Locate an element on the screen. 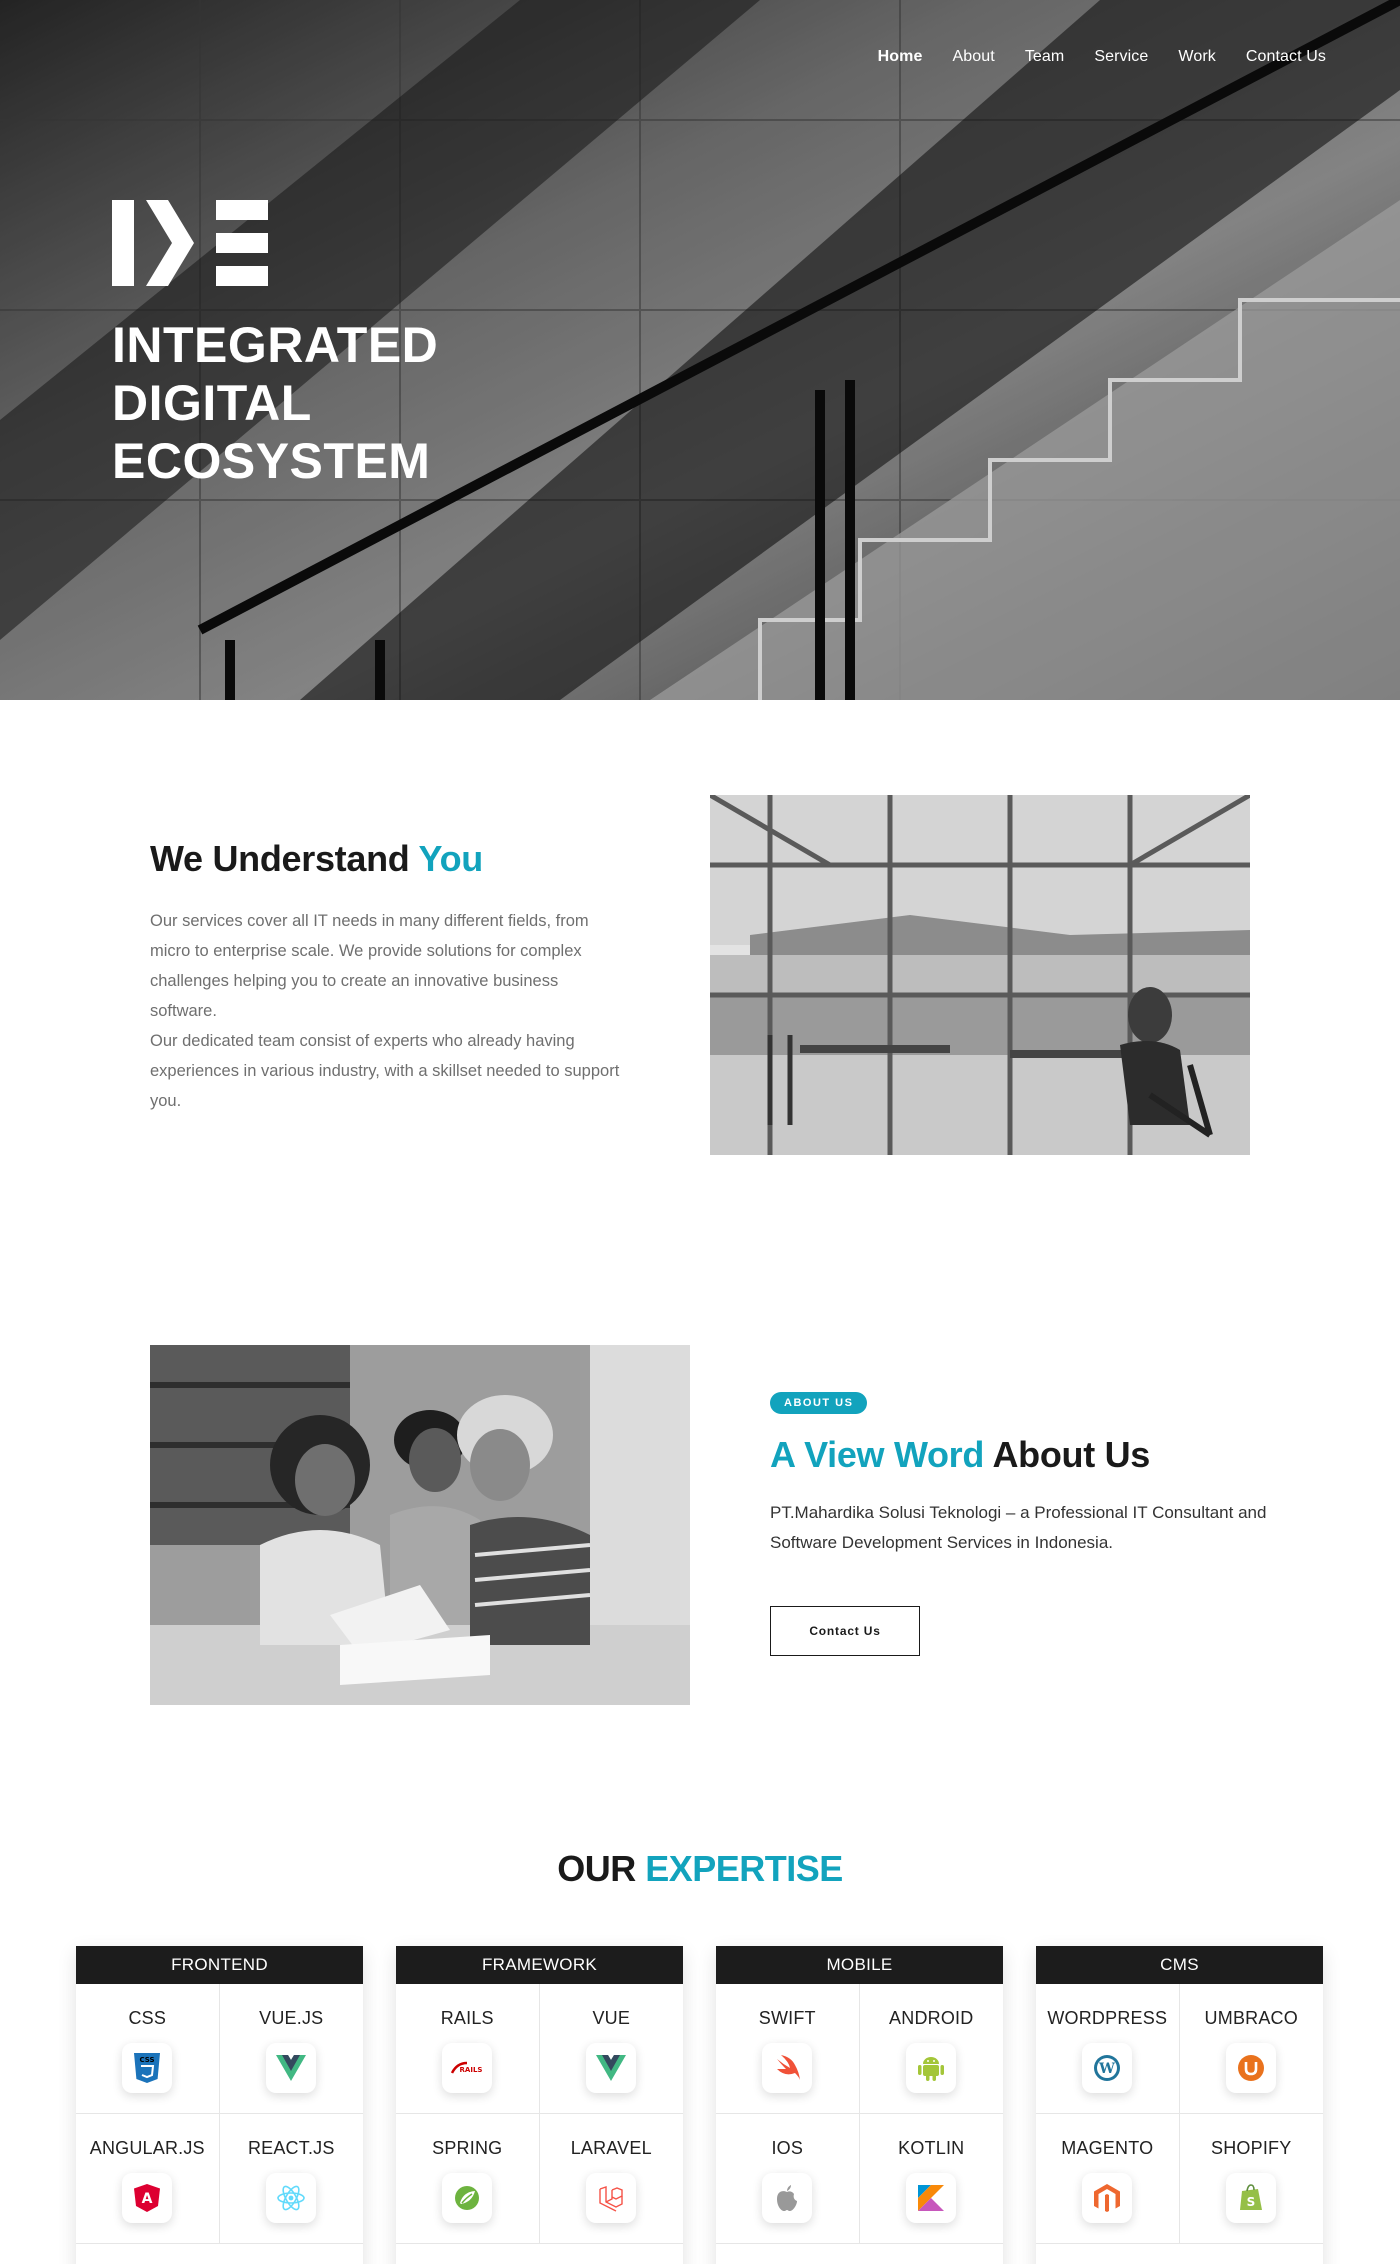  tech-item-kotlin: KOTLIN is located at coordinates (931, 2179).